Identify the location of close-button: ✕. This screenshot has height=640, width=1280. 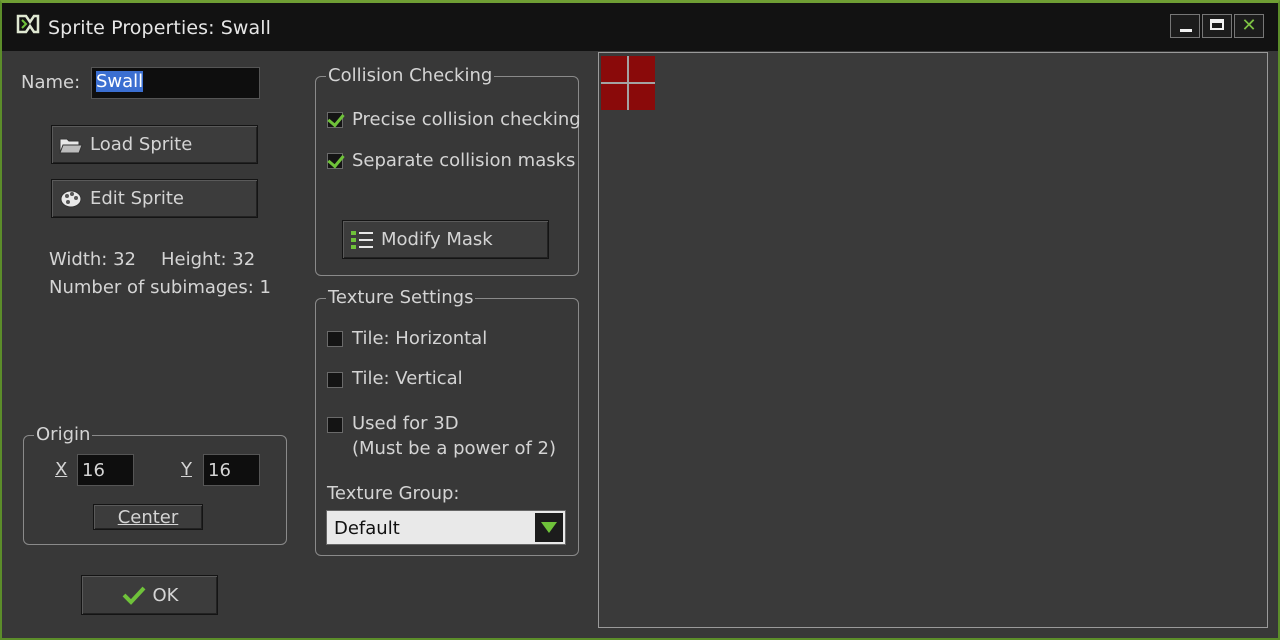
(1249, 26).